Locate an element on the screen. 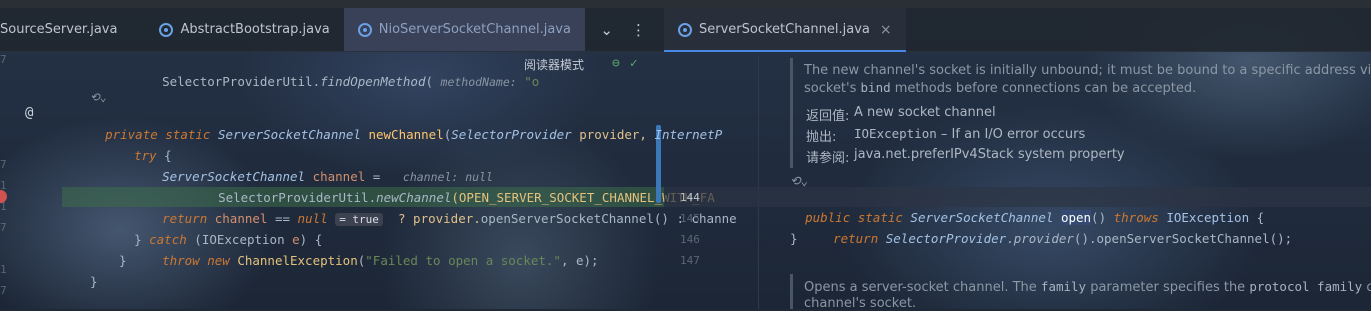 The width and height of the screenshot is (1371, 311). tab-label: ServerSocketChannel.java is located at coordinates (784, 29).